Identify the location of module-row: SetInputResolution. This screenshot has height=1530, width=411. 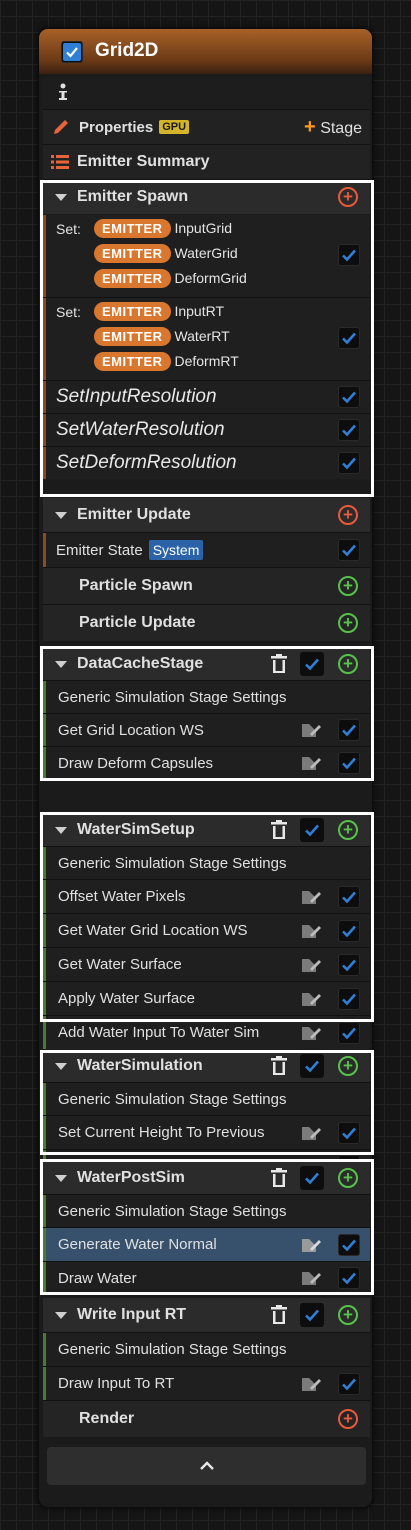
(206, 397).